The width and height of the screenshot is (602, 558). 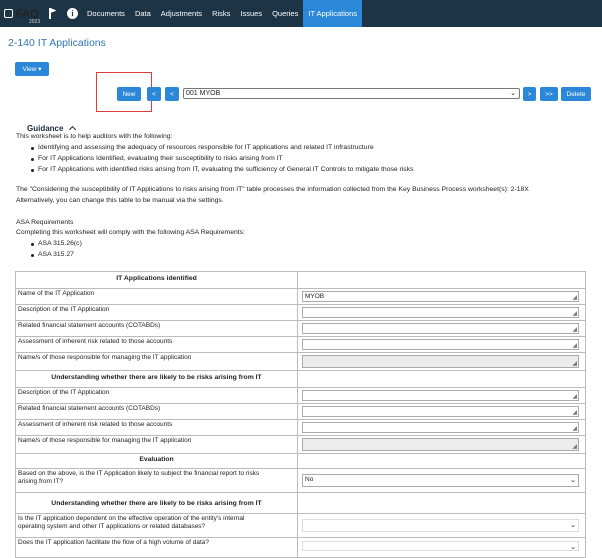 What do you see at coordinates (251, 13) in the screenshot?
I see `nav-issues: Issues` at bounding box center [251, 13].